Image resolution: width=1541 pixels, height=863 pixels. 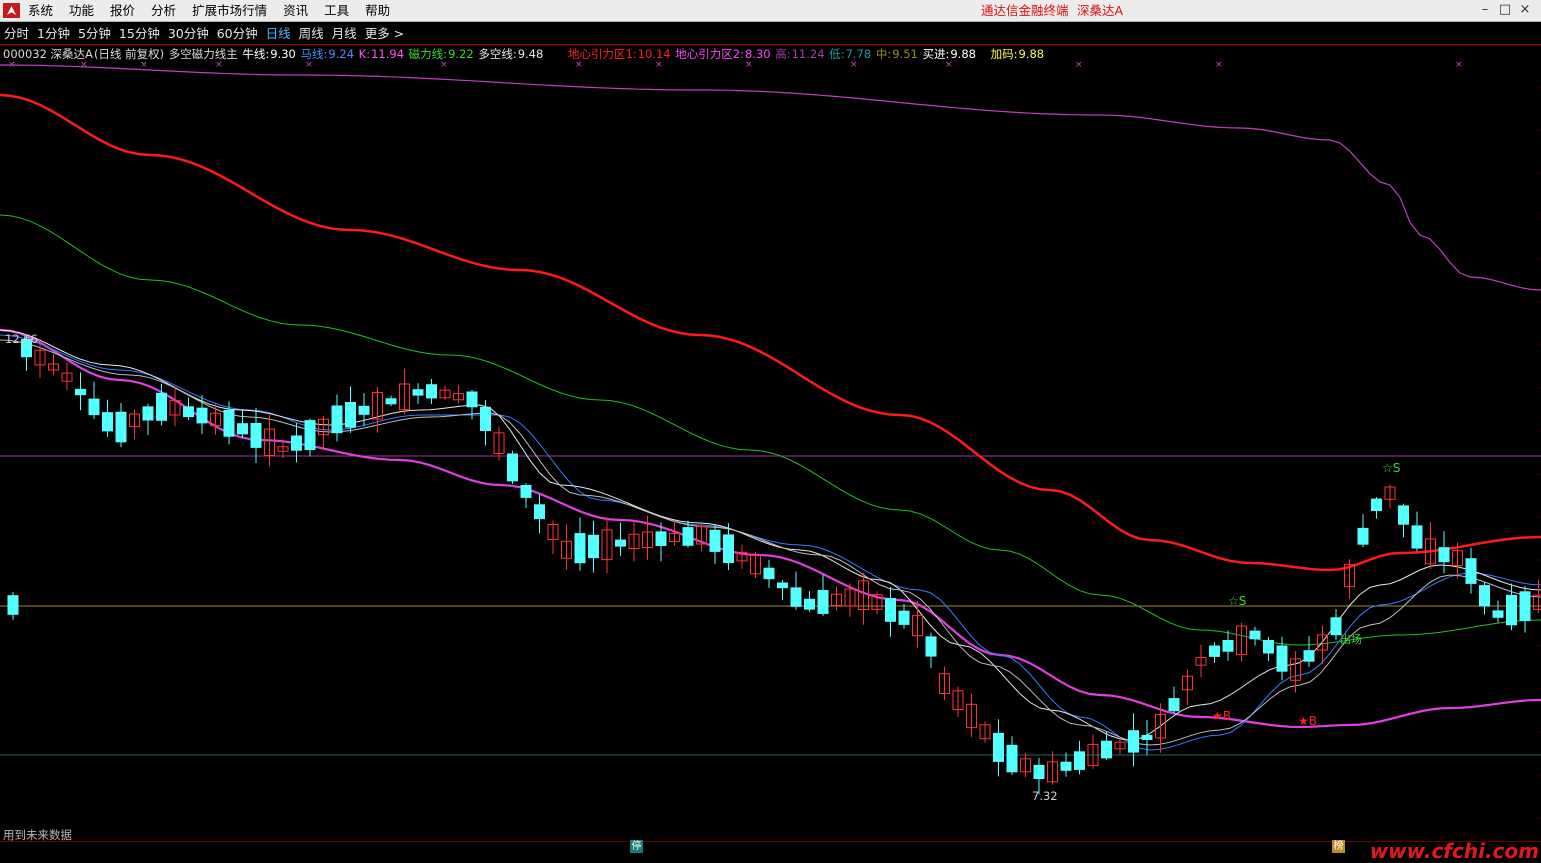 I want to click on indicator-name: 多空磁力线主, so click(x=203, y=54).